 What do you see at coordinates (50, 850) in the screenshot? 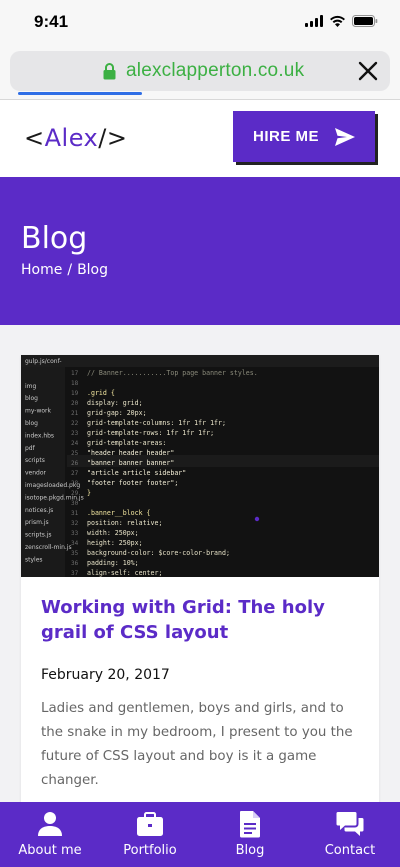
I see `nav-label-about-me: About me` at bounding box center [50, 850].